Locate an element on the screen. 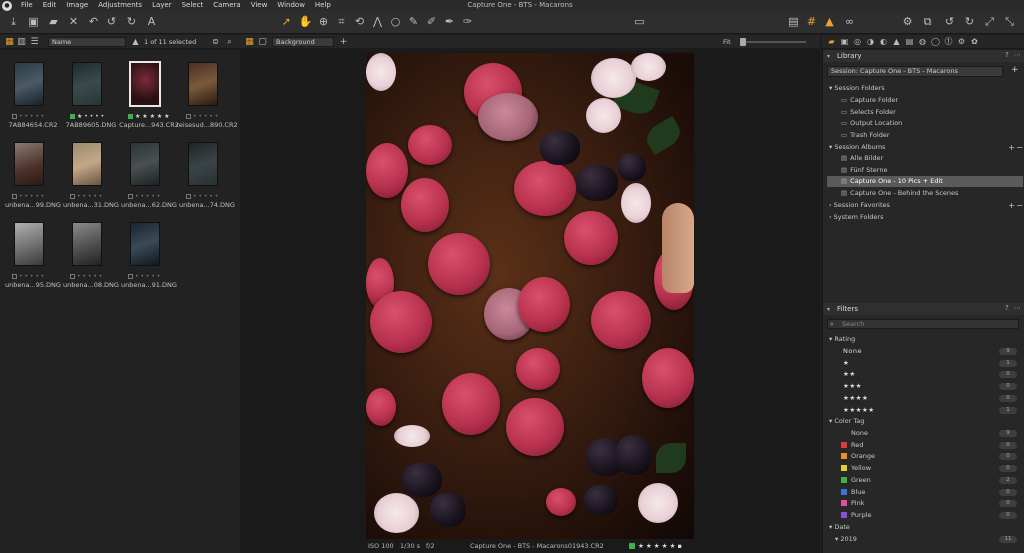 Image resolution: width=1024 pixels, height=553 pixels. menu-help: Help is located at coordinates (323, 5).